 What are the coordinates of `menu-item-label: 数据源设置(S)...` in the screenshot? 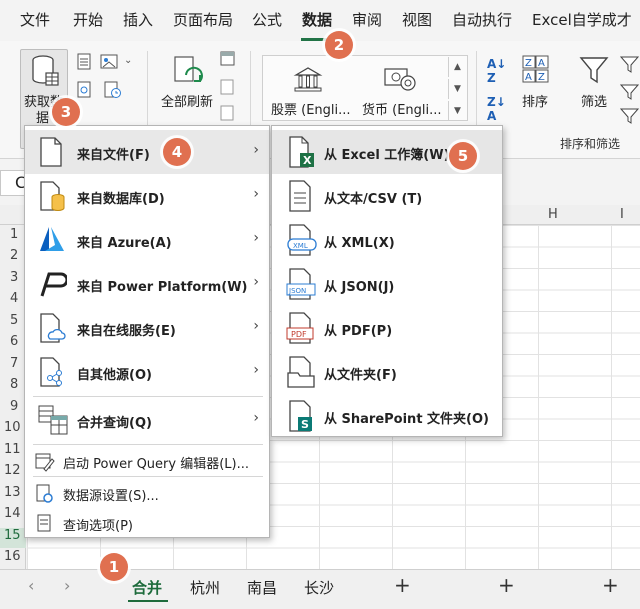 It's located at (111, 496).